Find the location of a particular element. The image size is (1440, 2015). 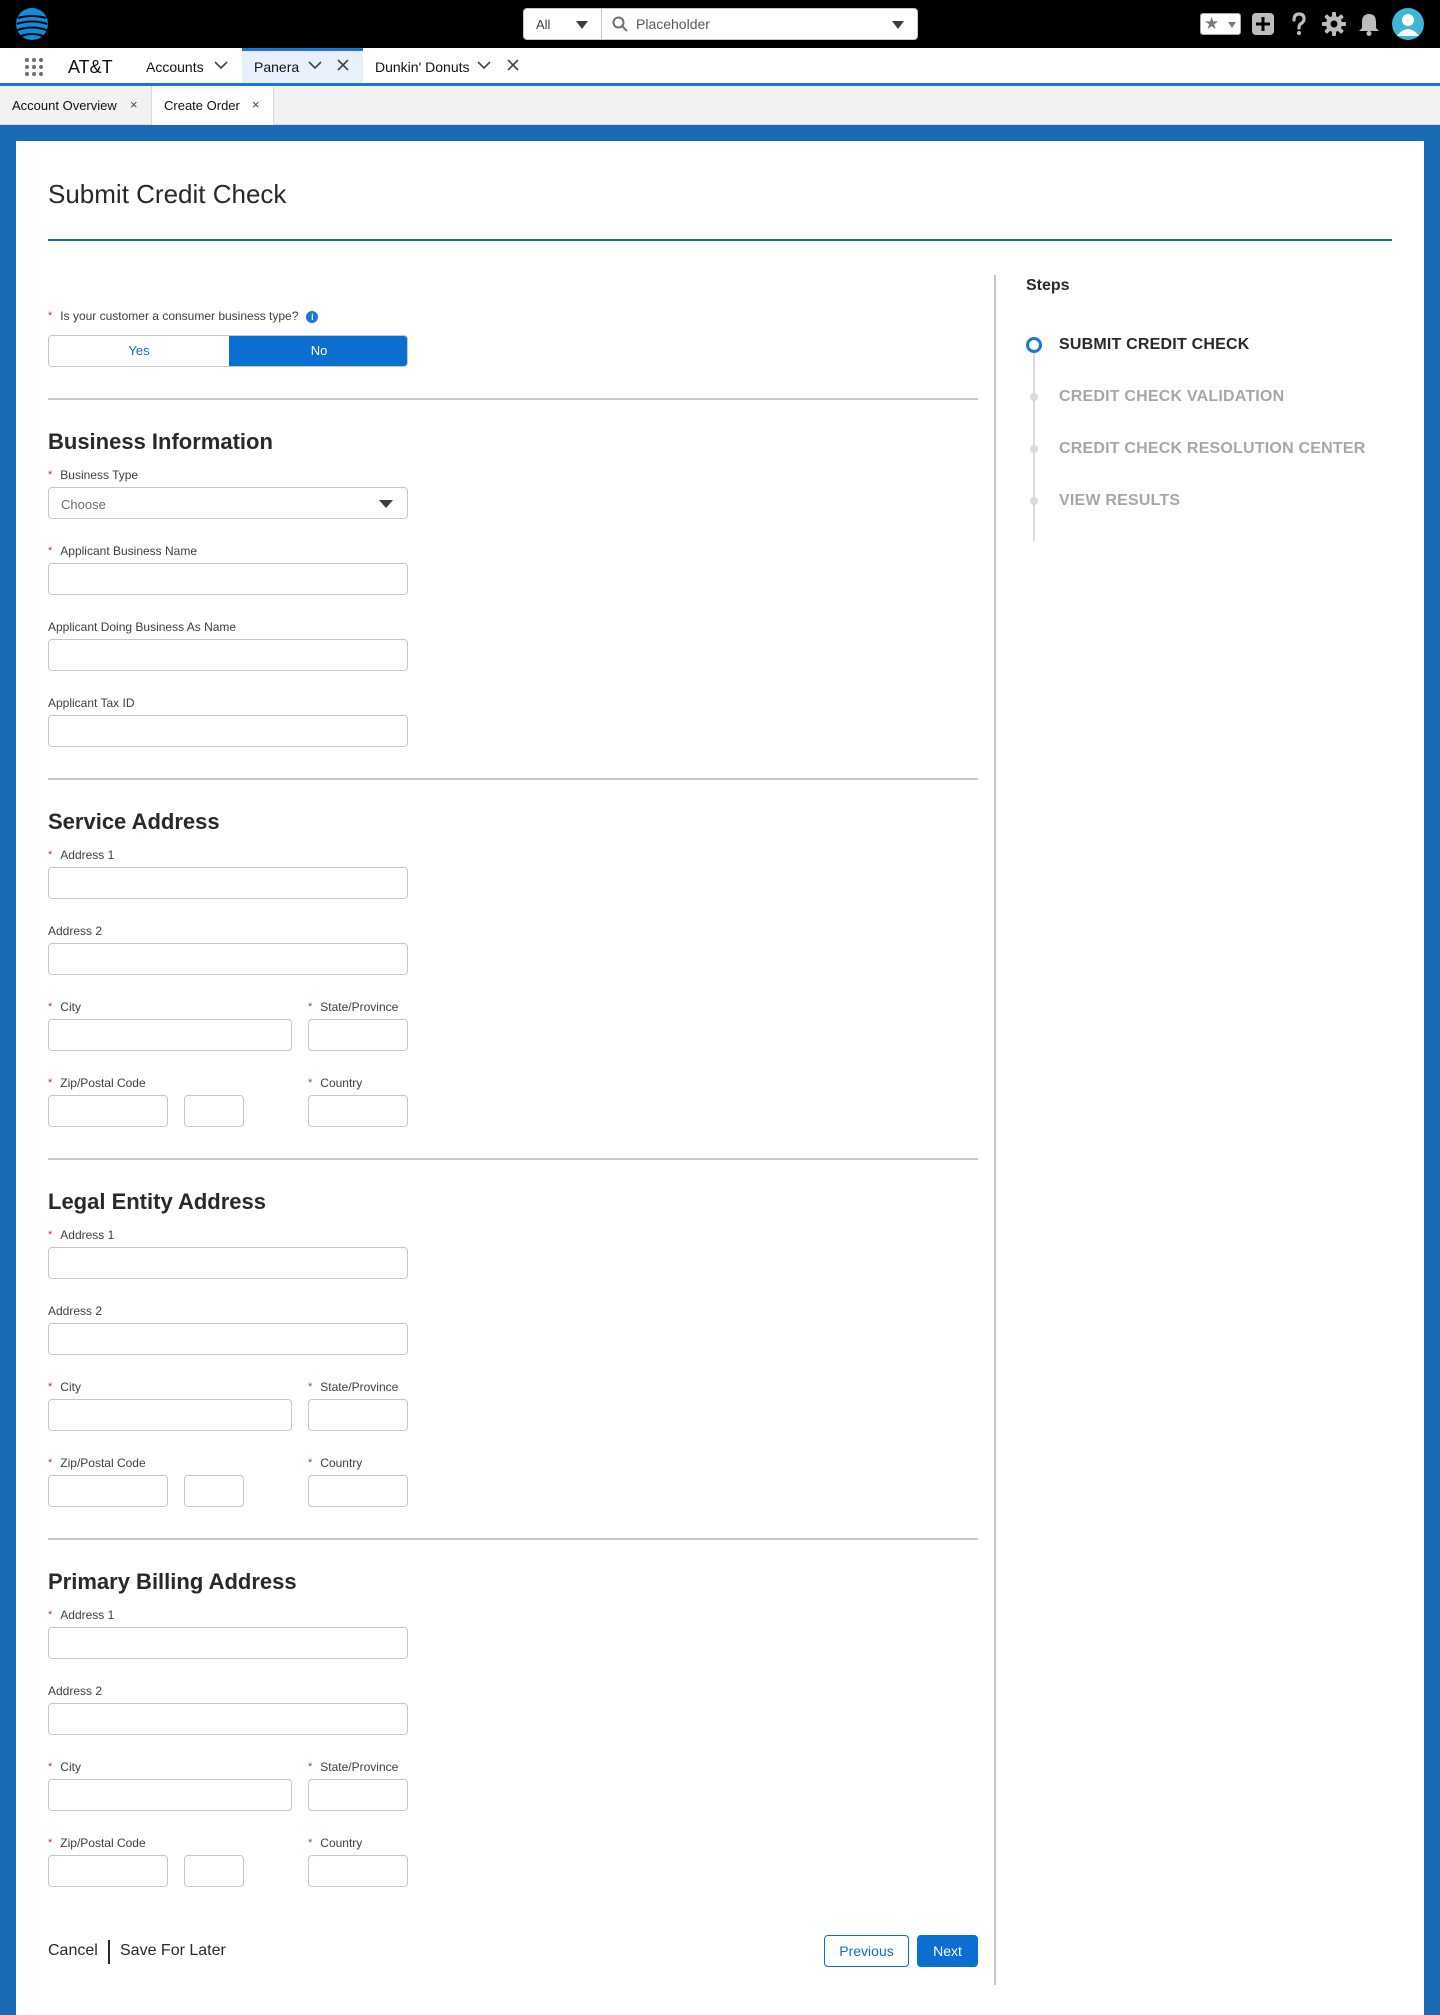

step-submit-credit-check: SUBMIT CREDIT CHECK is located at coordinates (1154, 345).